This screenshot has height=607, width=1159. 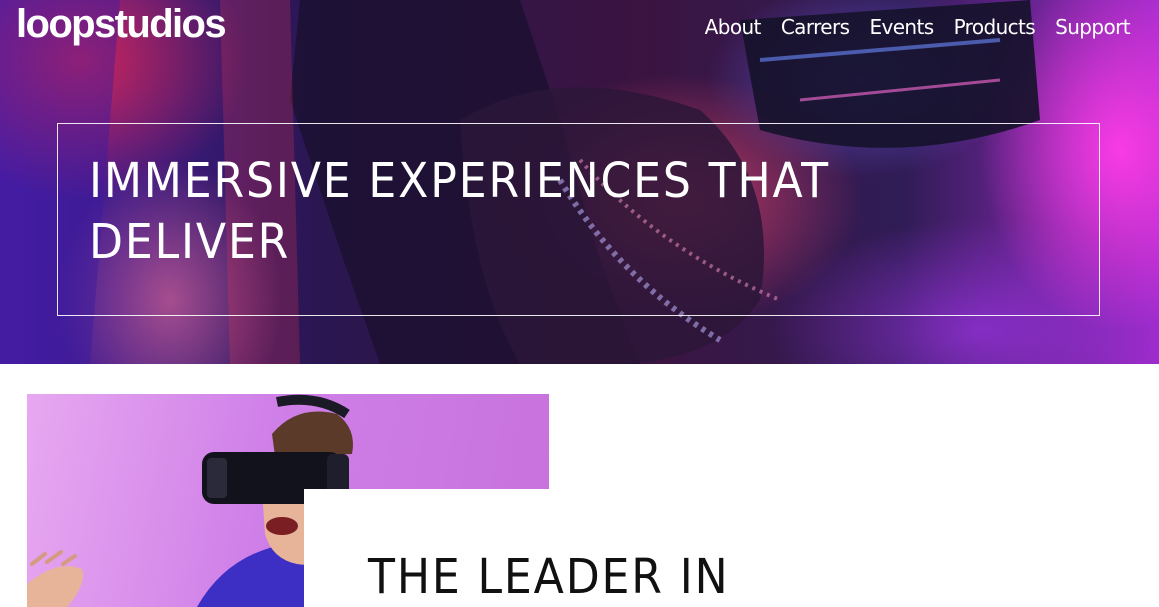 I want to click on hero-title: IMMERSIVE EXPERIENCES THAT DELIVER, so click(x=459, y=211).